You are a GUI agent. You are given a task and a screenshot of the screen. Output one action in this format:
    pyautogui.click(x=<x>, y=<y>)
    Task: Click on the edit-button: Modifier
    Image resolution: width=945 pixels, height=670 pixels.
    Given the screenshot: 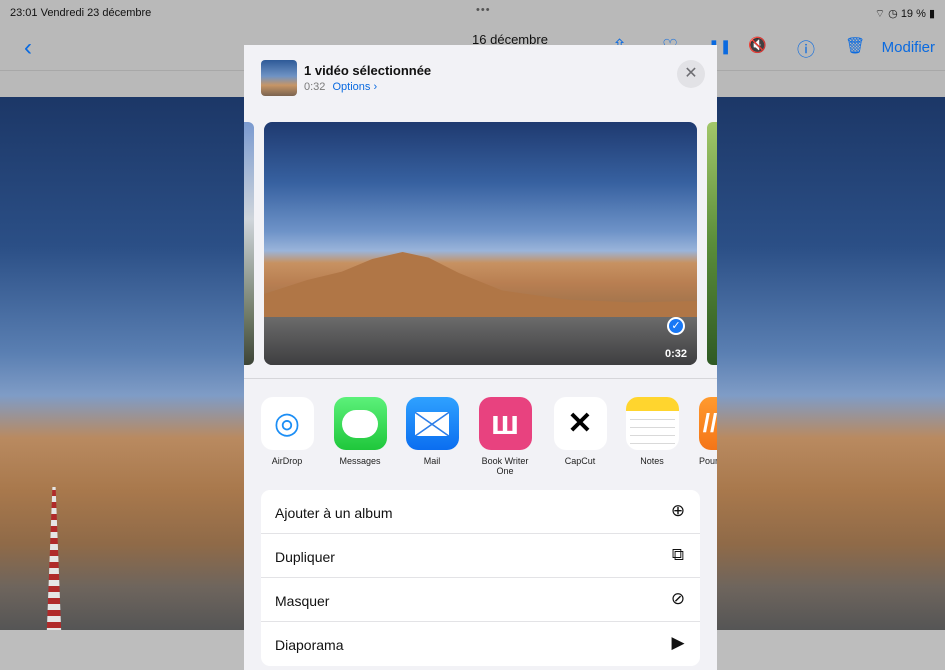 What is the action you would take?
    pyautogui.click(x=908, y=47)
    